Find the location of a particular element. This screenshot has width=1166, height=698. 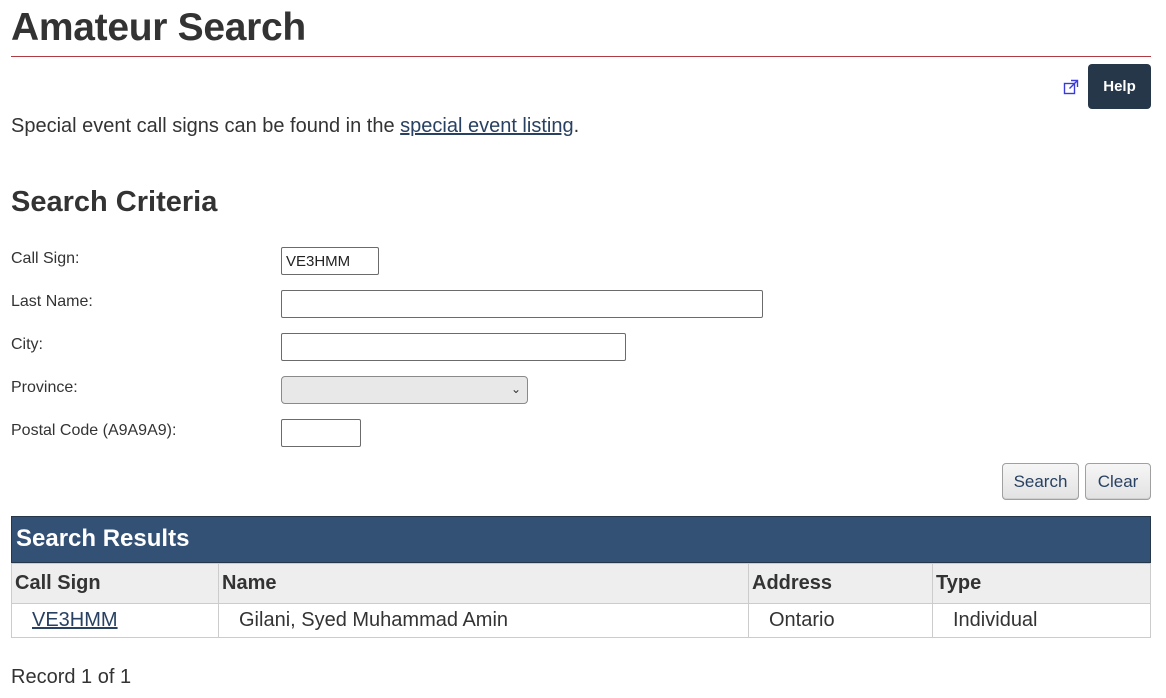

province-select: ⌄ is located at coordinates (404, 390).